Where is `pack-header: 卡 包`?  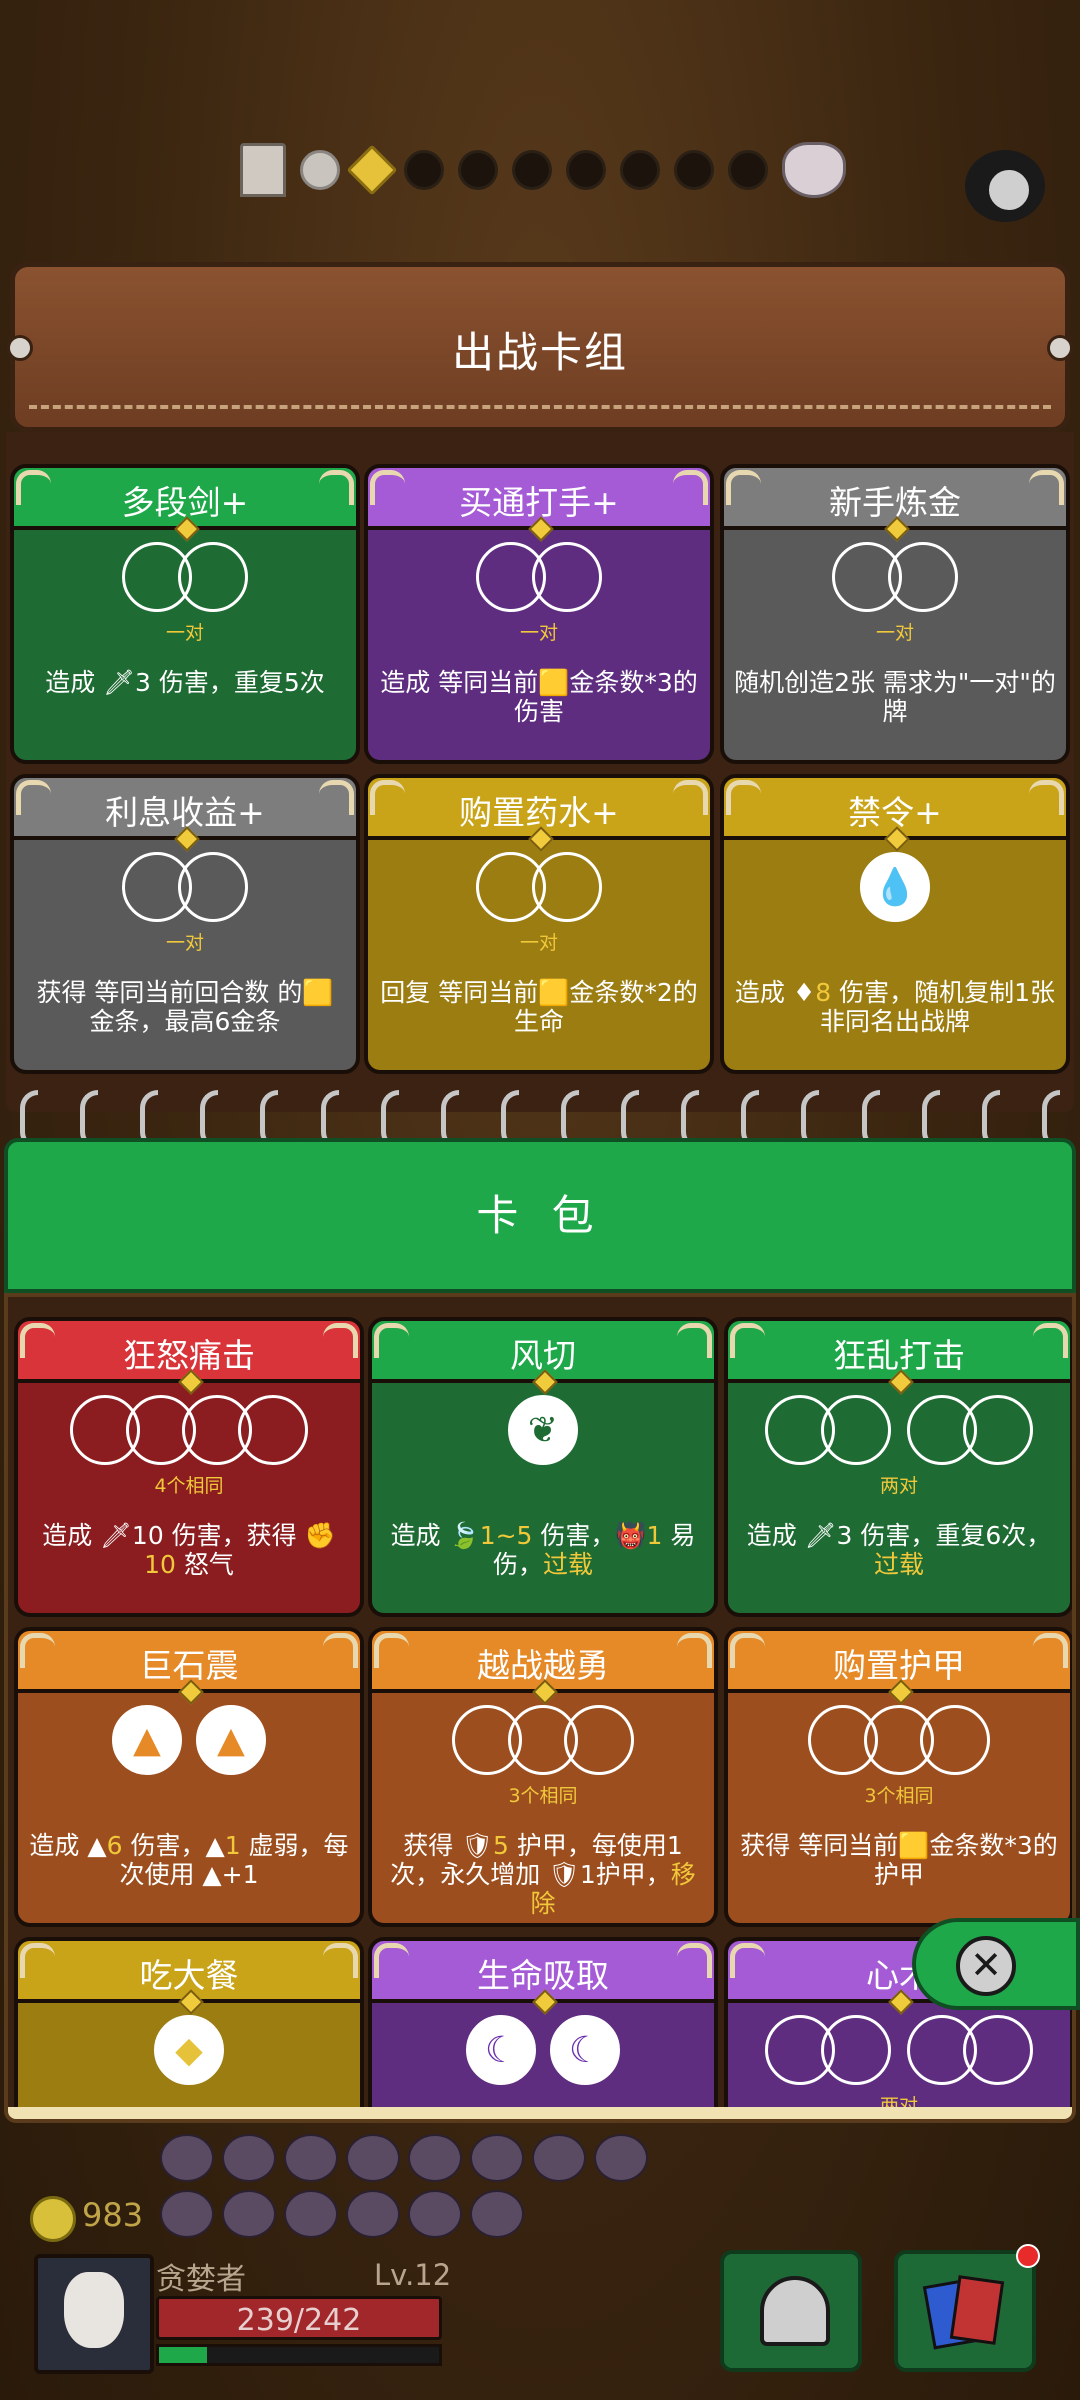
pack-header: 卡 包 is located at coordinates (540, 1215).